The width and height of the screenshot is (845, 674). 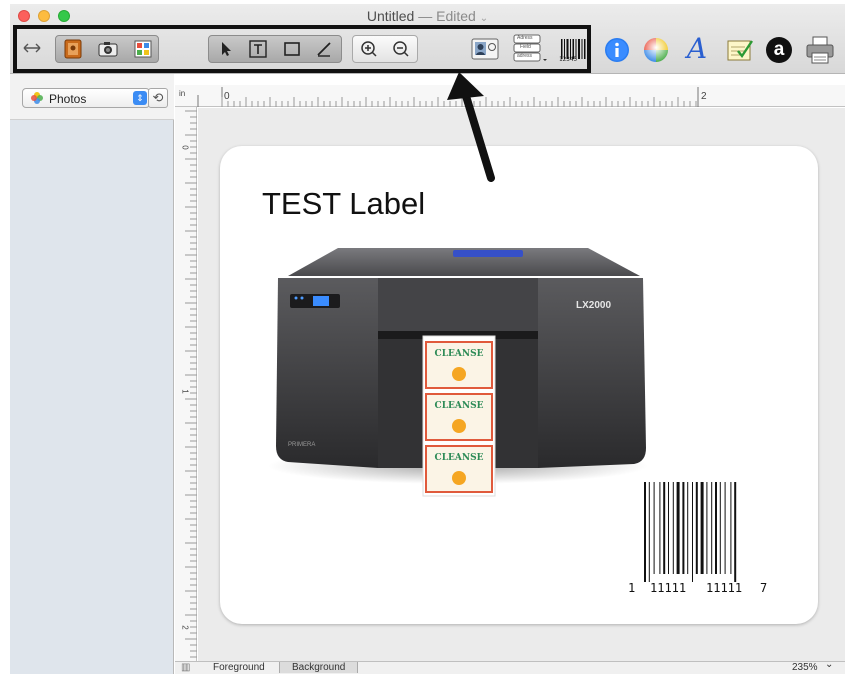 What do you see at coordinates (185, 391) in the screenshot?
I see `ruler-left-mark-1: 1` at bounding box center [185, 391].